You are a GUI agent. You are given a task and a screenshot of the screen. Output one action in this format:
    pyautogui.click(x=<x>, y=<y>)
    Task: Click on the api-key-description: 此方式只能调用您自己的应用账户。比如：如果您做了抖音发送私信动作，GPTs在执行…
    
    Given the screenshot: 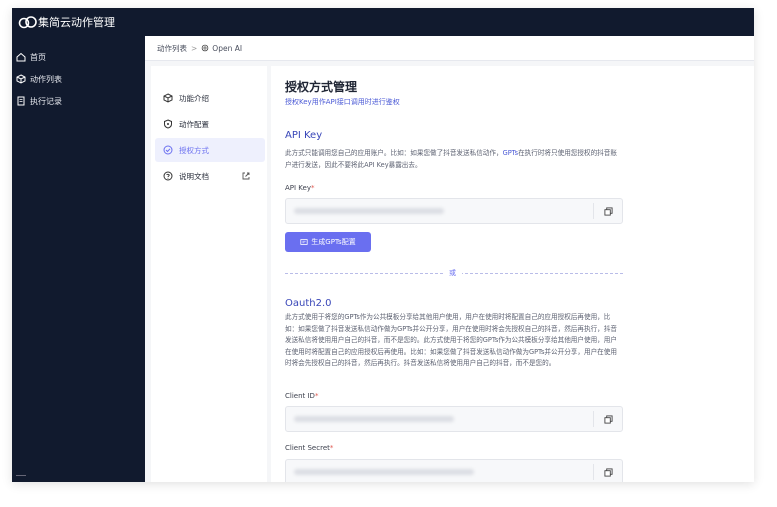 What is the action you would take?
    pyautogui.click(x=451, y=159)
    